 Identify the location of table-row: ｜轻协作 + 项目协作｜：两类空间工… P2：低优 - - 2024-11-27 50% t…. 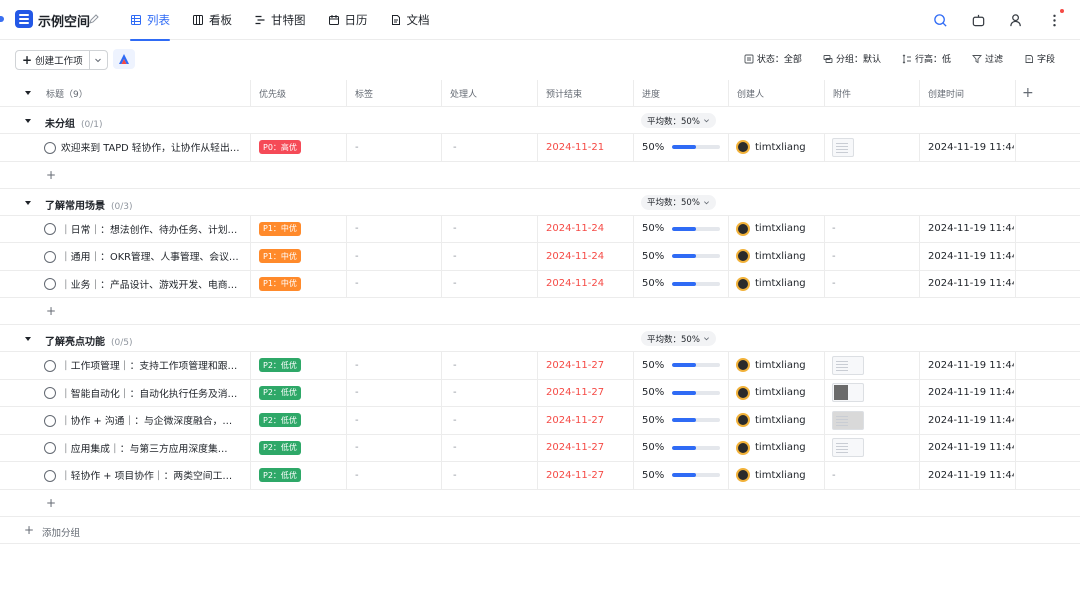
(540, 476).